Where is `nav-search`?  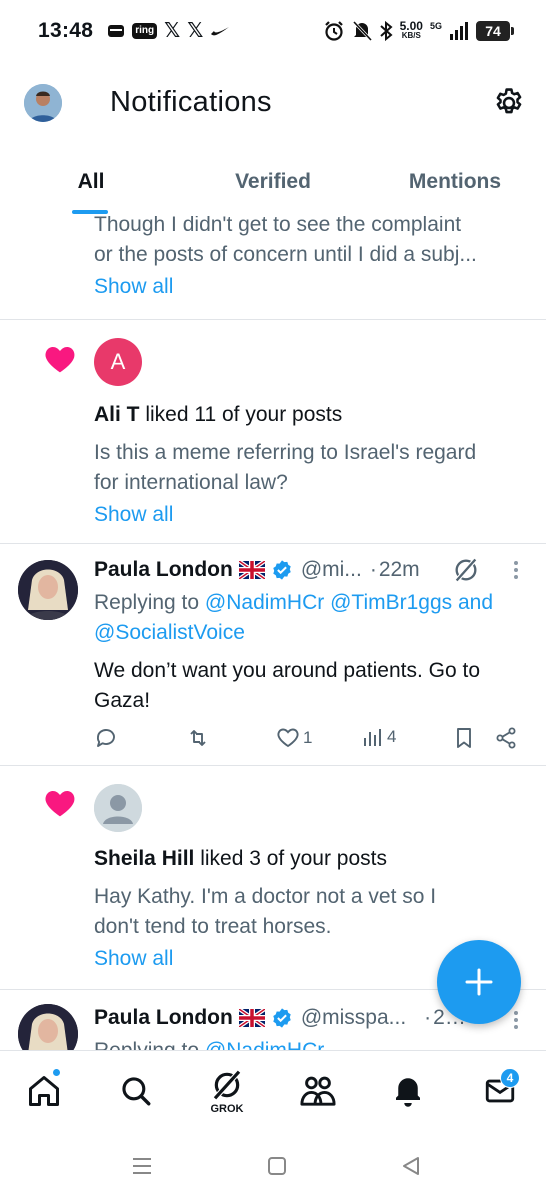
nav-search is located at coordinates (136, 1091).